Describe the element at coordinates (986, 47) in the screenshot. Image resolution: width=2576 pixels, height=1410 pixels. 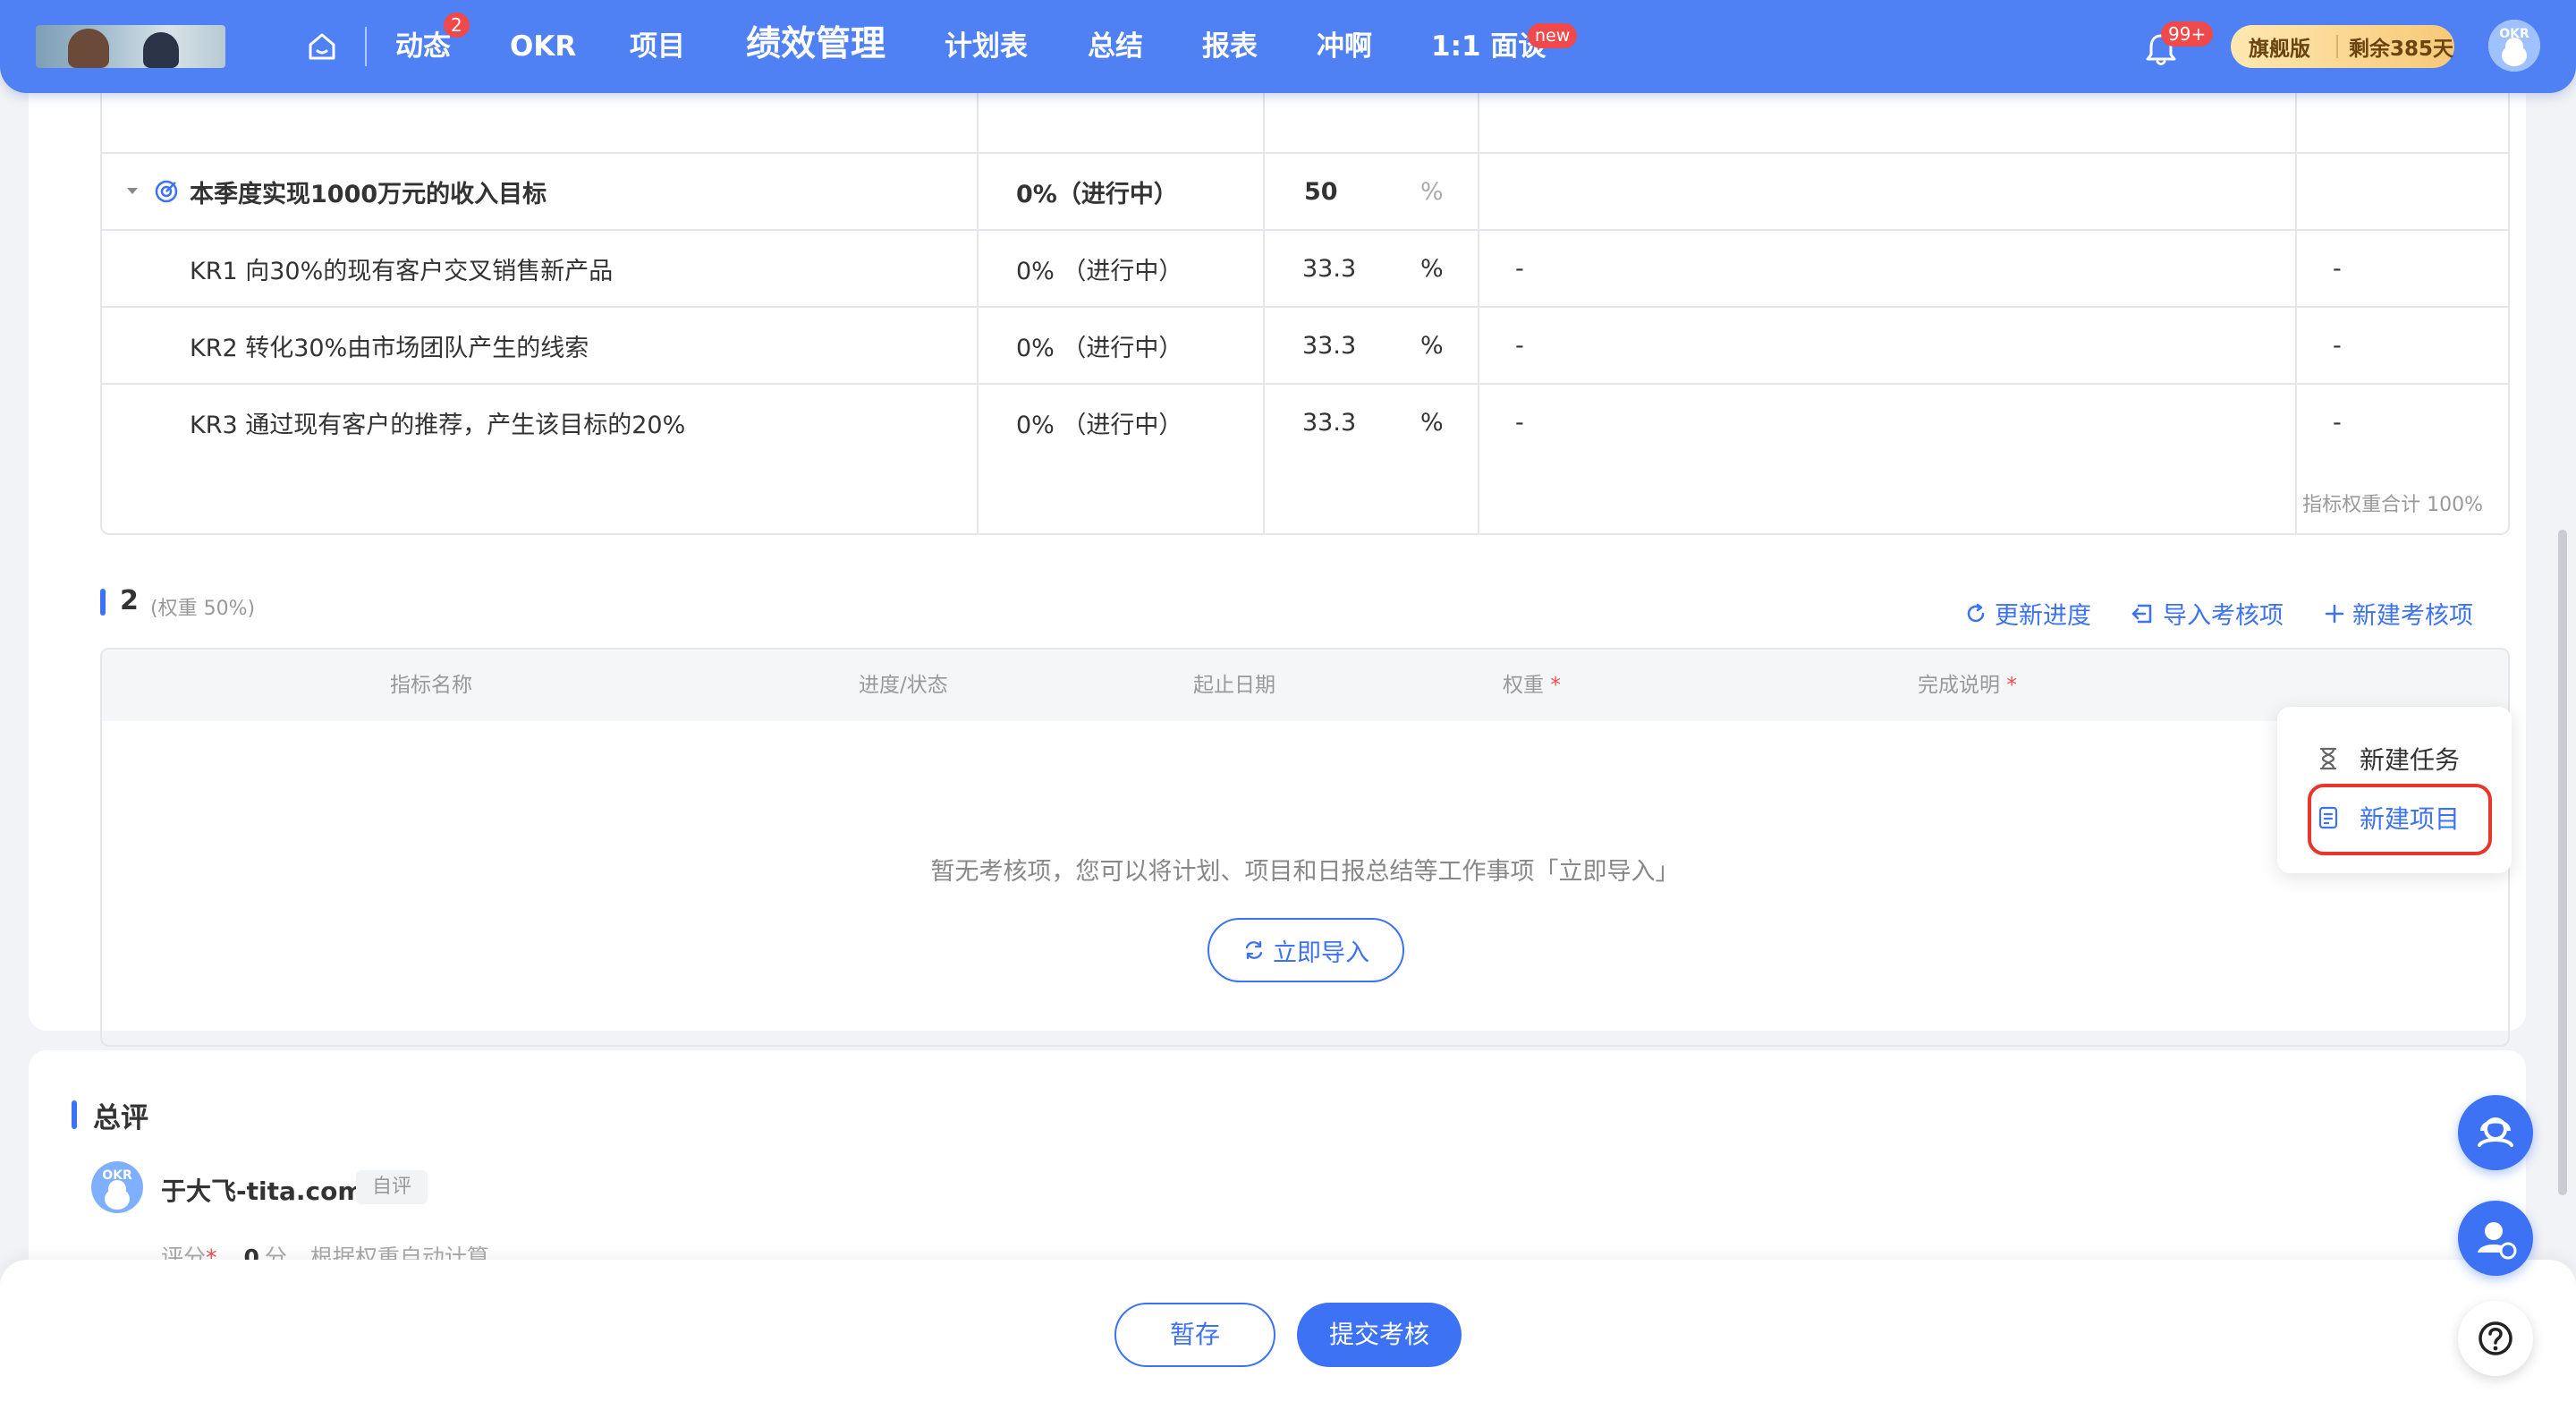
I see `nav-item-plan-table: 计划表` at that location.